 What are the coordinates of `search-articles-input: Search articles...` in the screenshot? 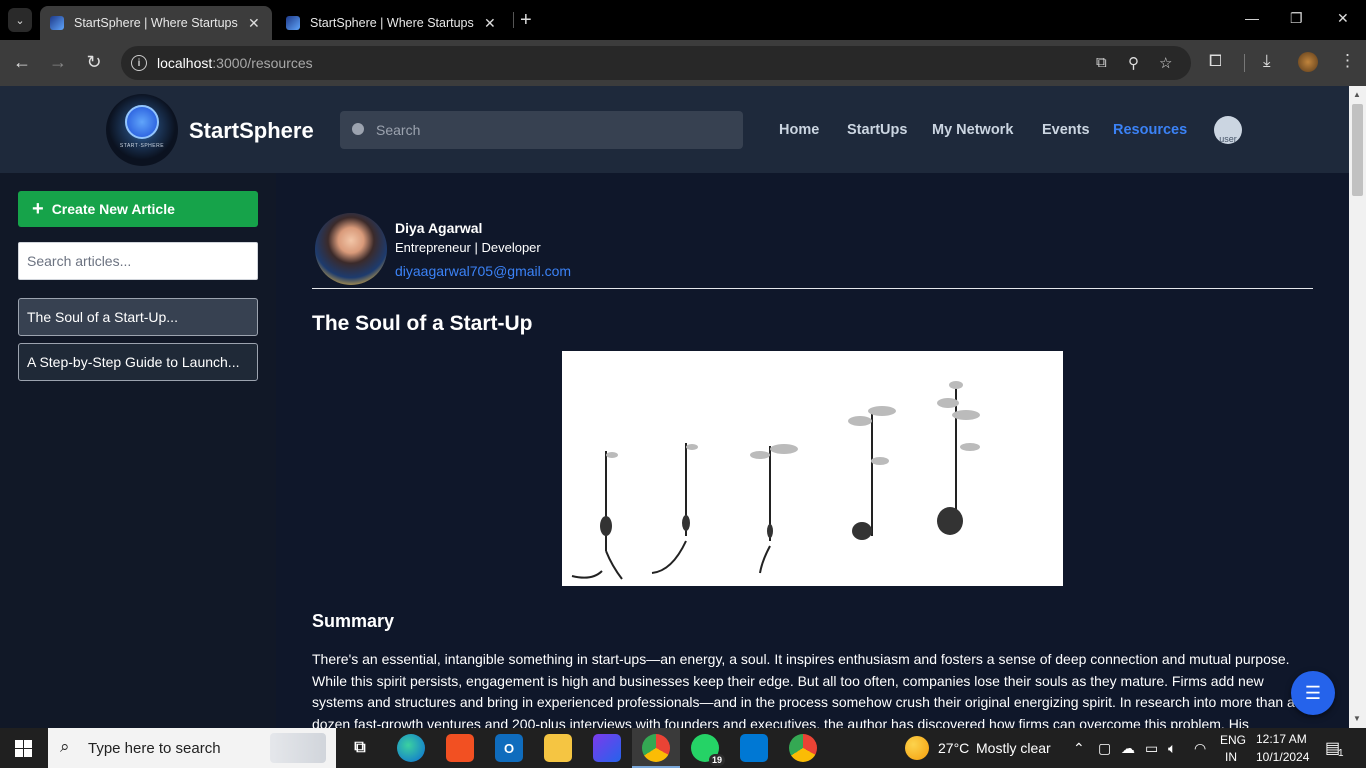 It's located at (138, 261).